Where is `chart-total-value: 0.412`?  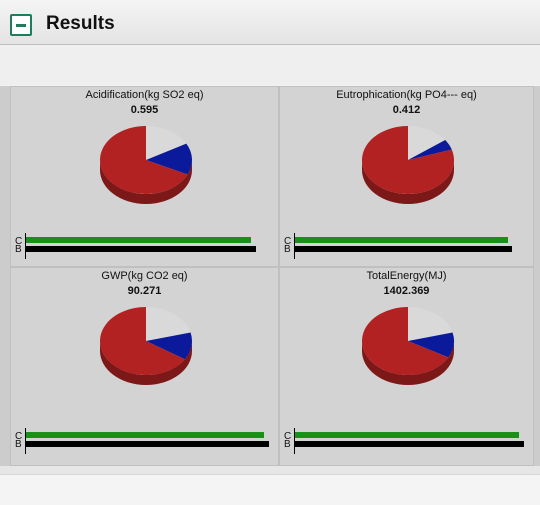 chart-total-value: 0.412 is located at coordinates (406, 110).